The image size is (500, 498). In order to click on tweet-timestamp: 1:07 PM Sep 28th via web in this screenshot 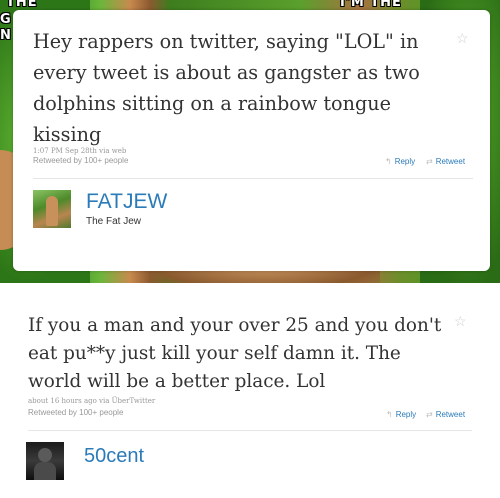, I will do `click(79, 151)`.